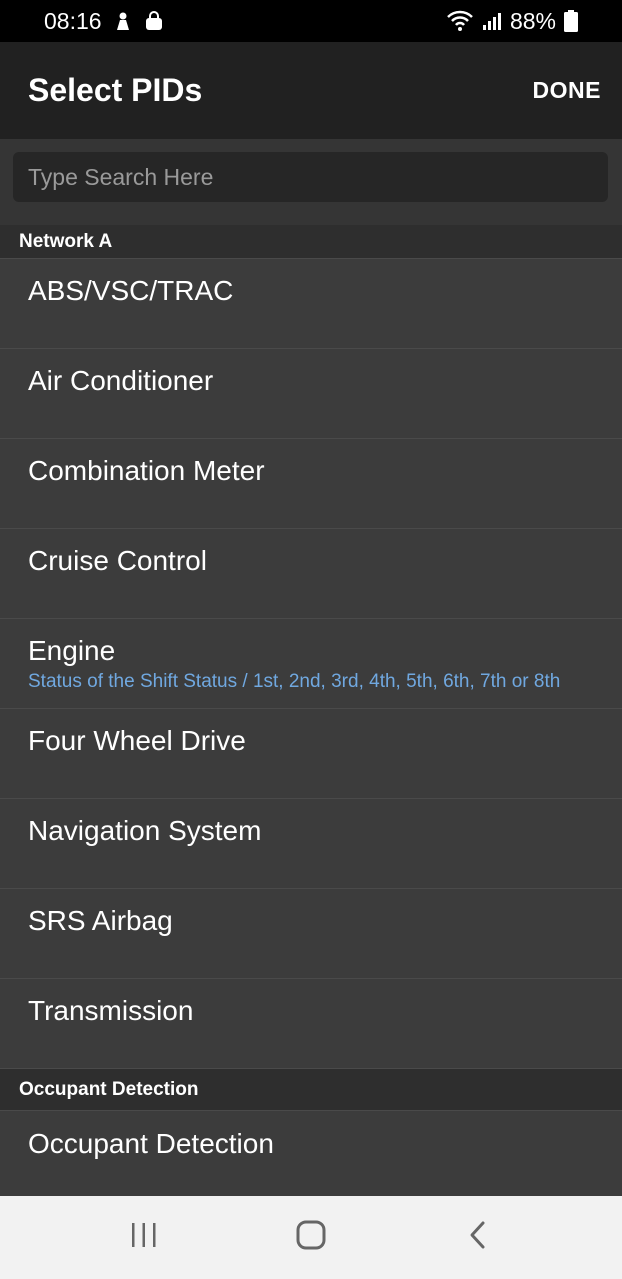 This screenshot has width=622, height=1279. Describe the element at coordinates (311, 242) in the screenshot. I see `section-header-network-a: Network A` at that location.